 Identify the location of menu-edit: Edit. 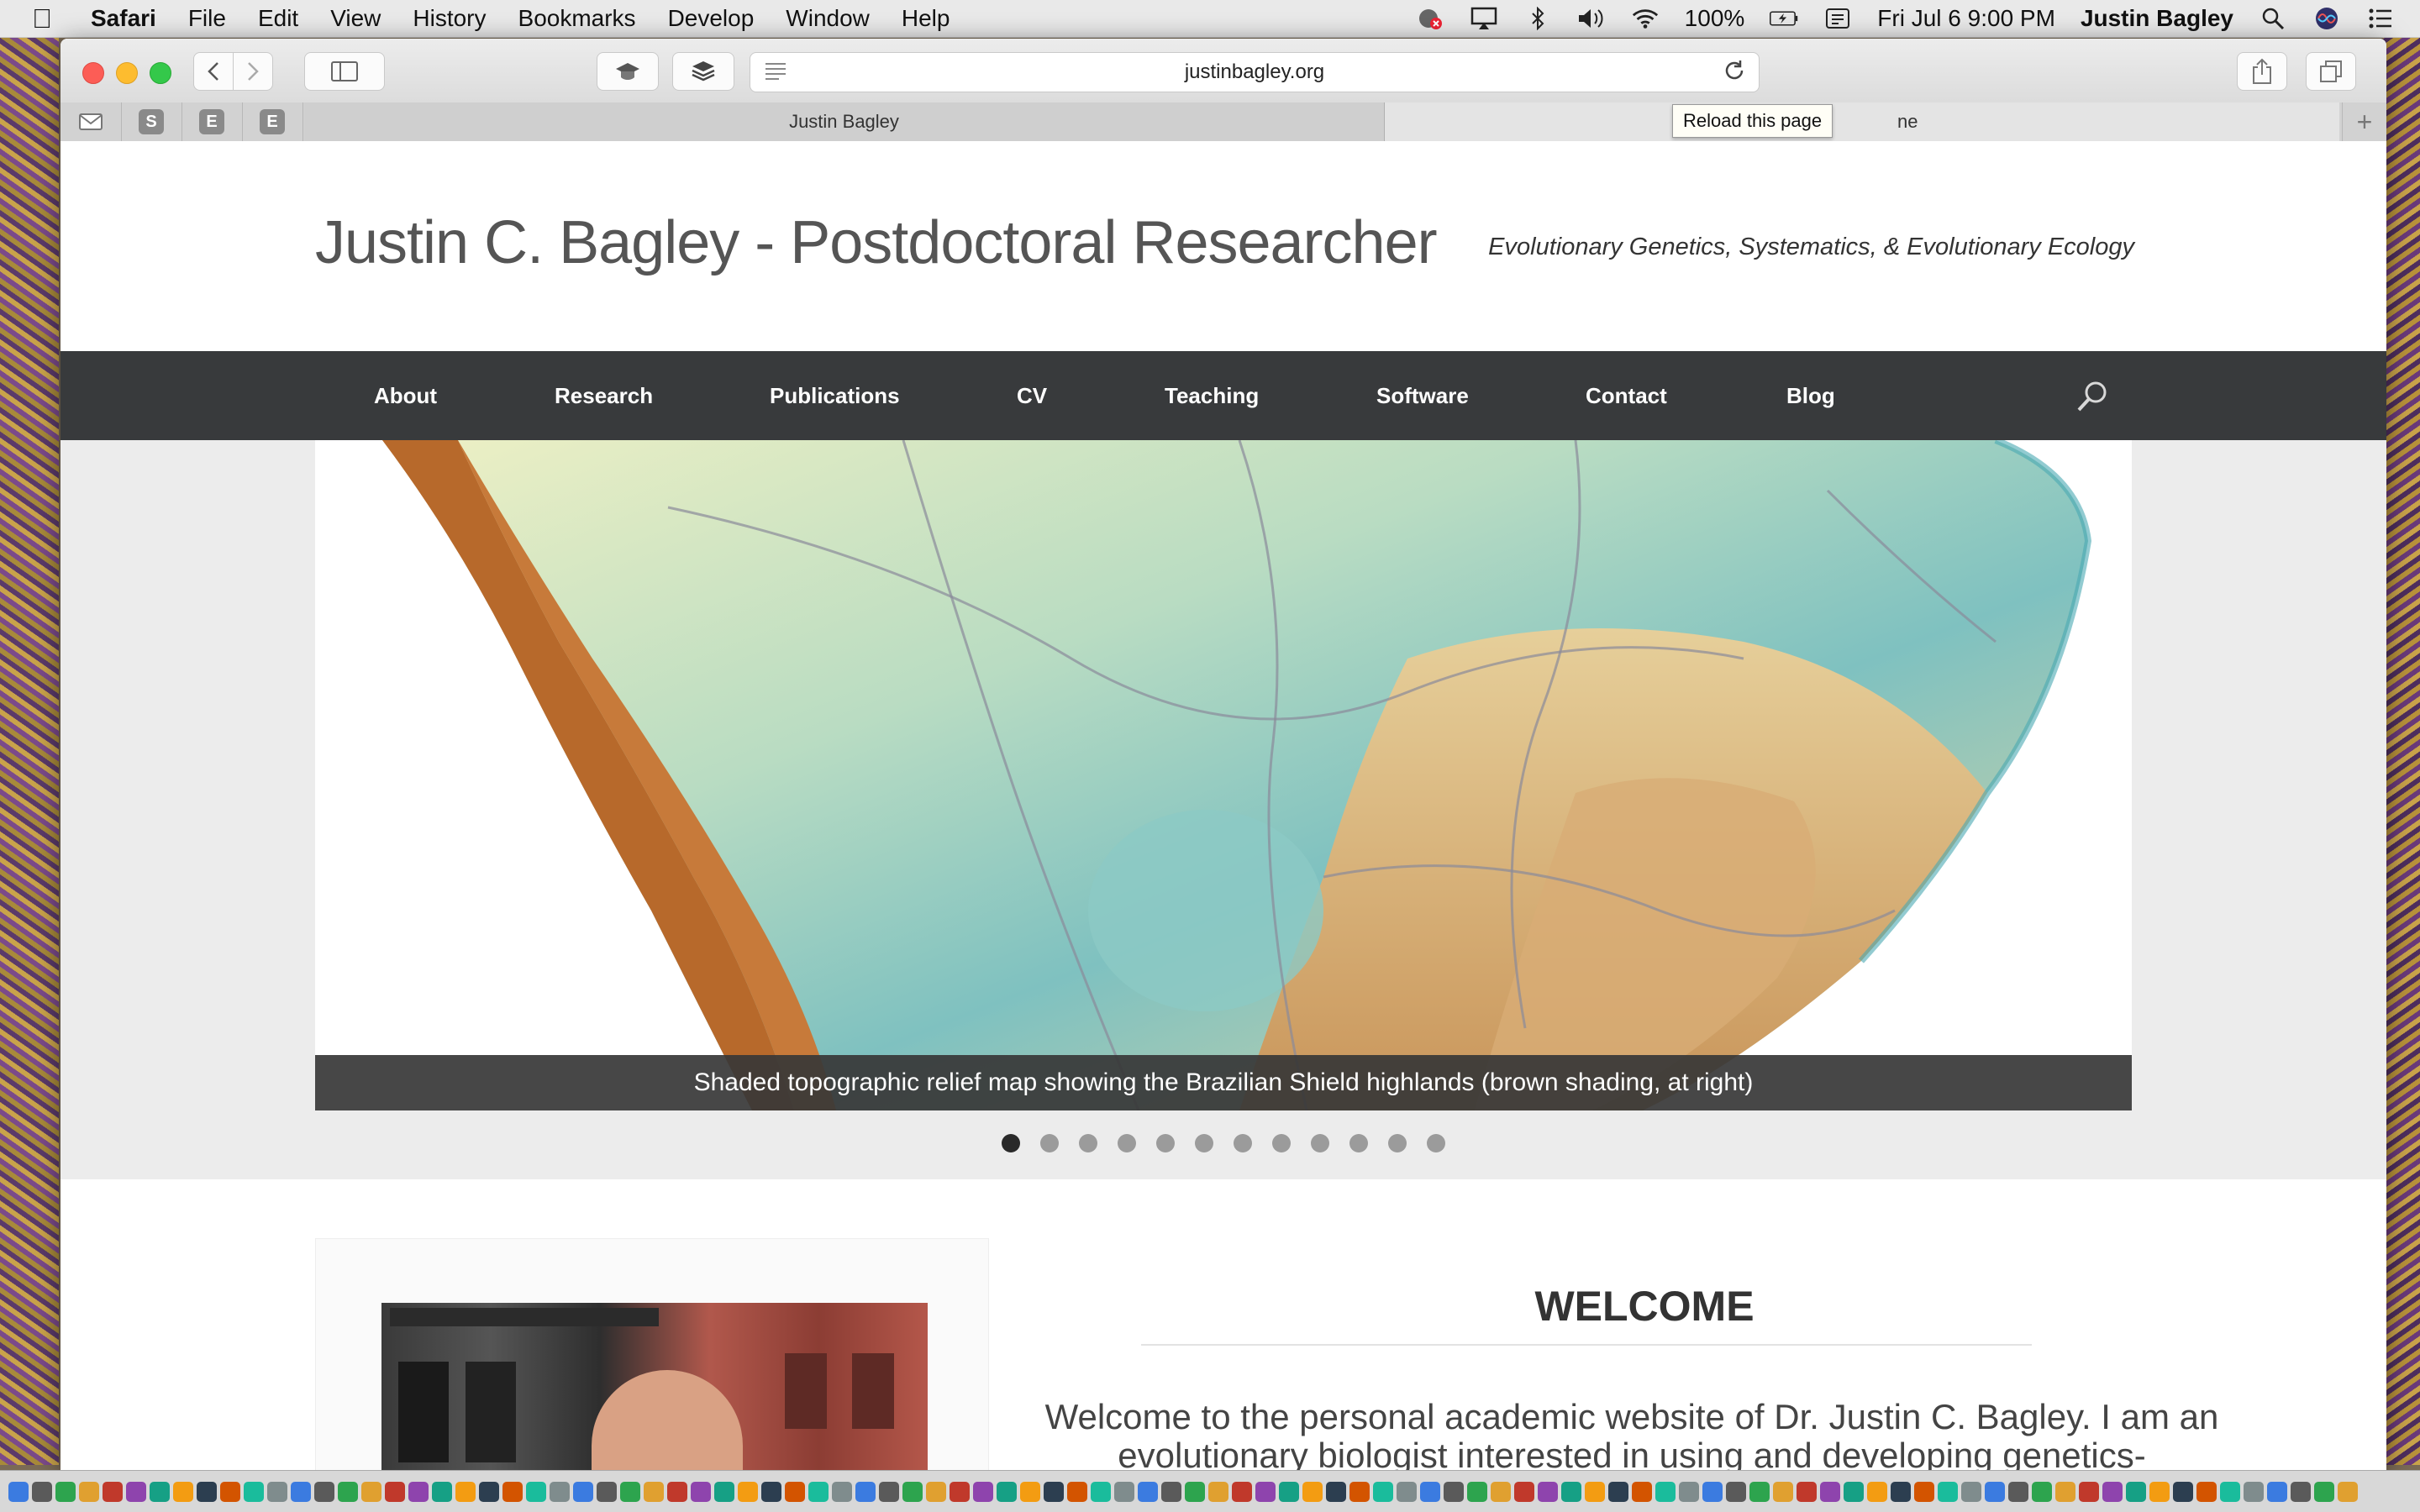
(278, 18).